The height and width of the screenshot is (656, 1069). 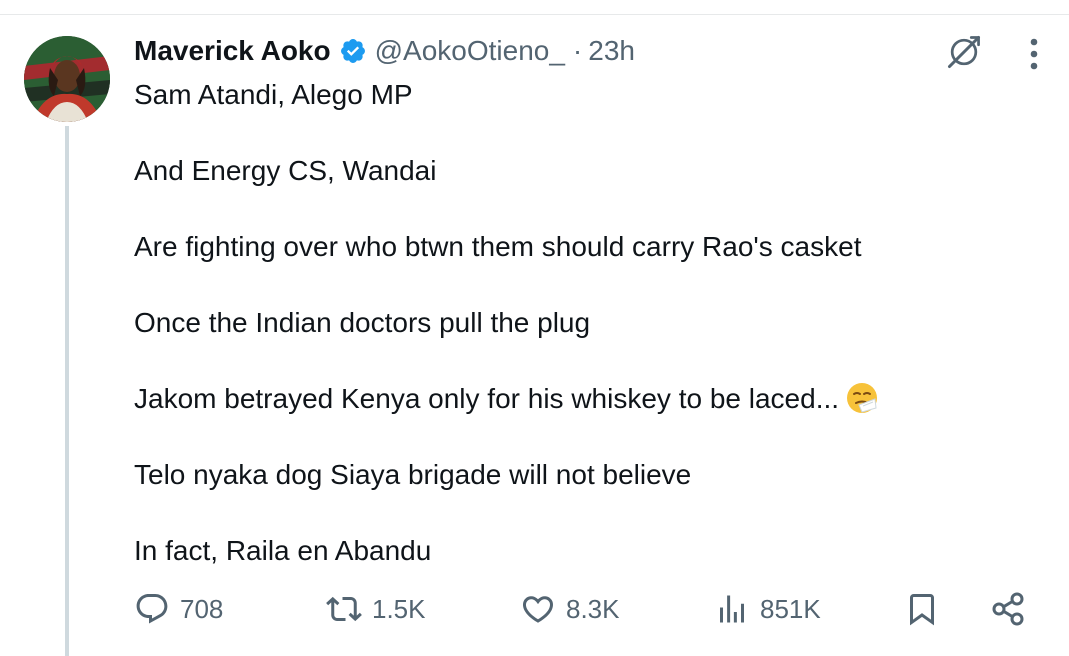 I want to click on share-icon, so click(x=1008, y=609).